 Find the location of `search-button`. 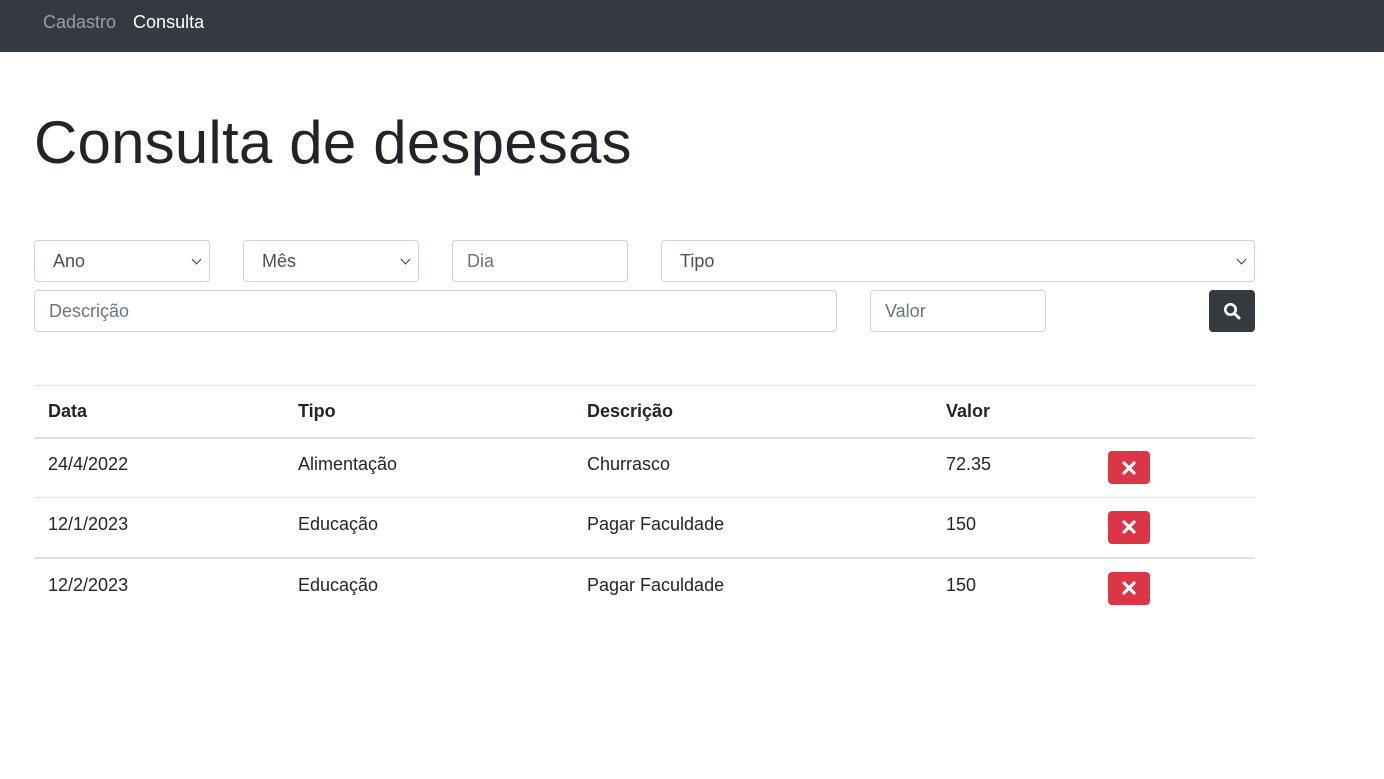

search-button is located at coordinates (1232, 311).